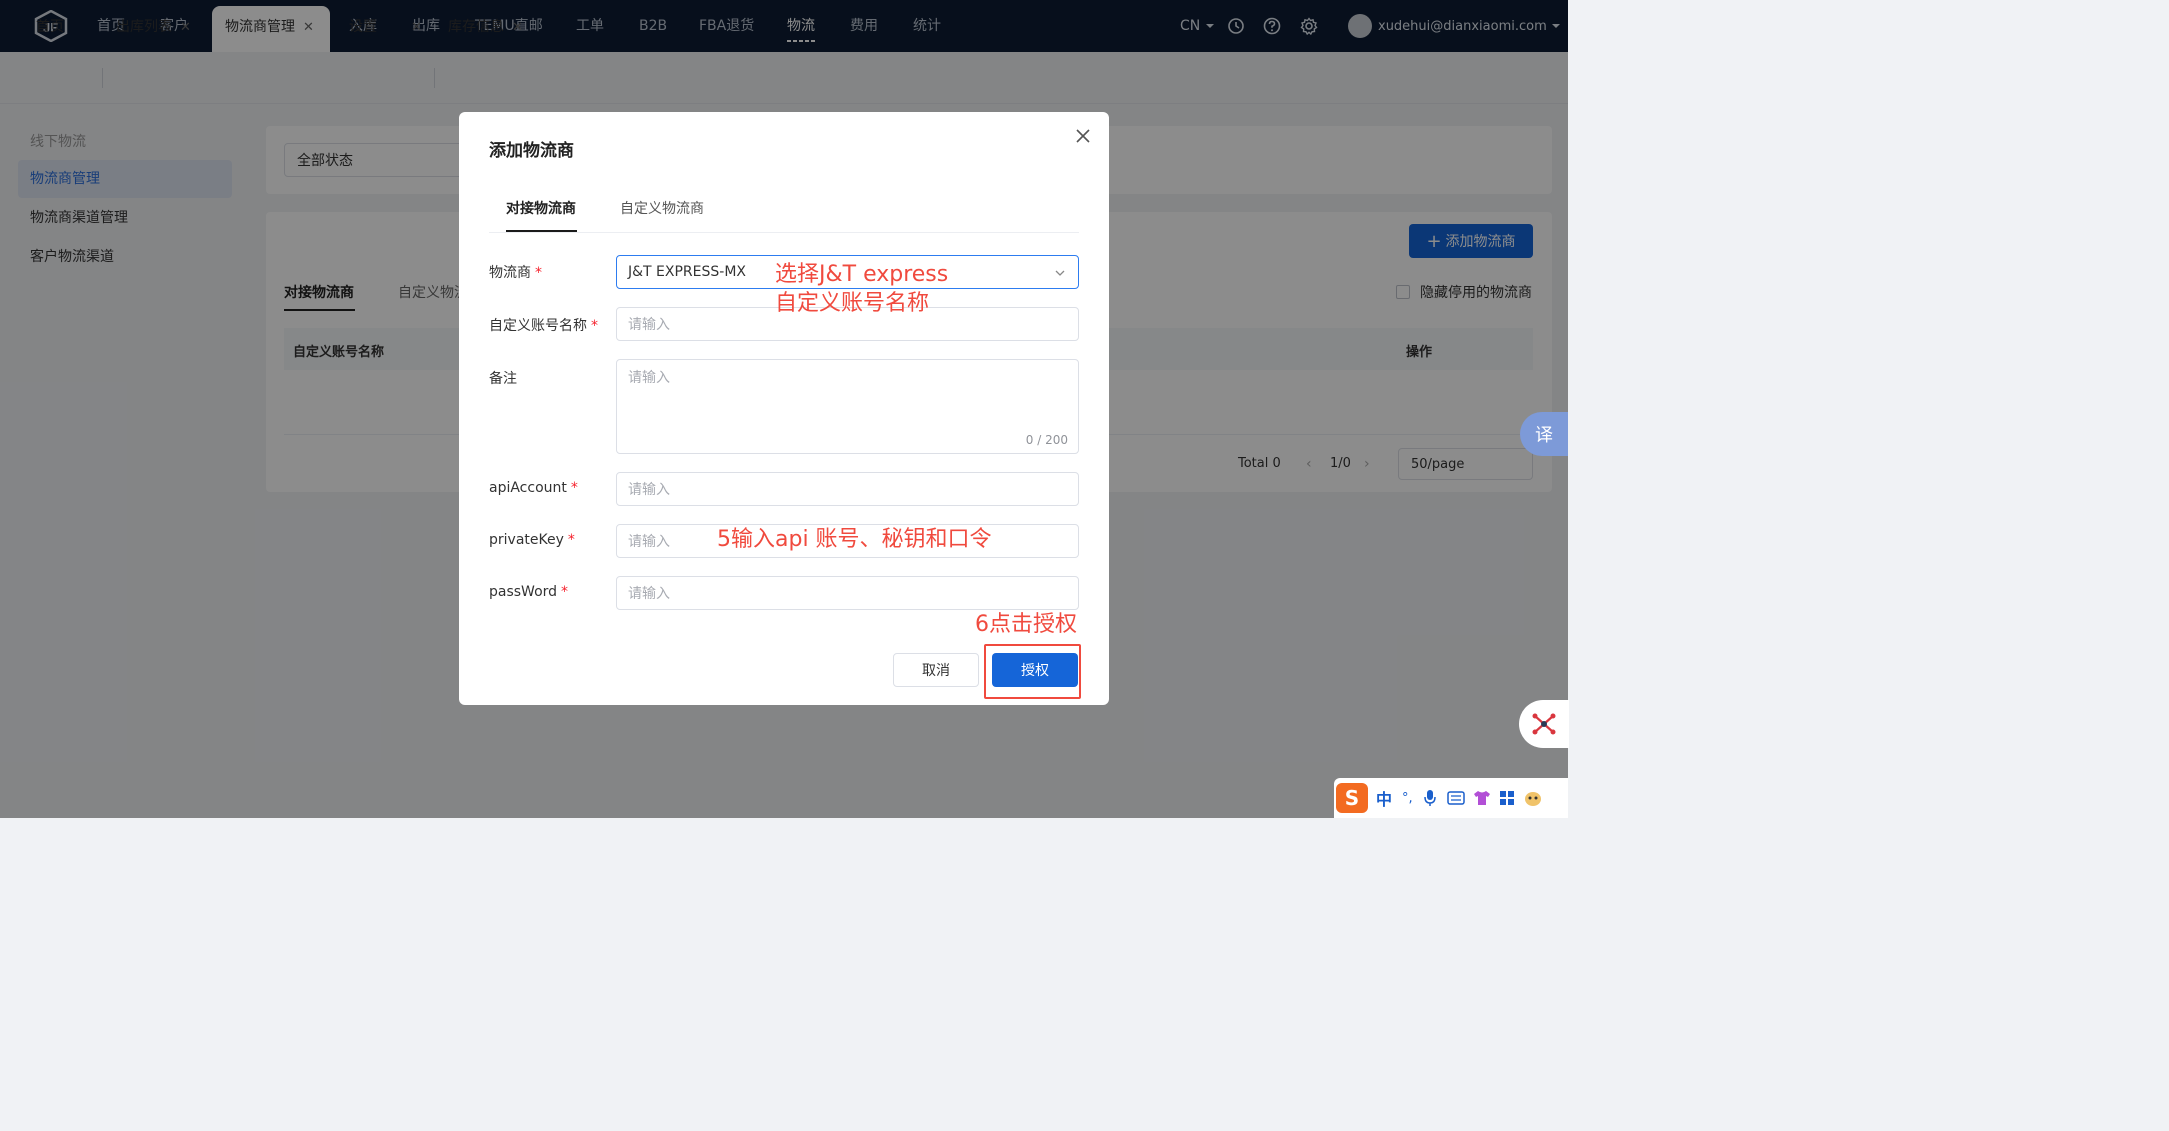  What do you see at coordinates (503, 379) in the screenshot?
I see `remark-label: 备注` at bounding box center [503, 379].